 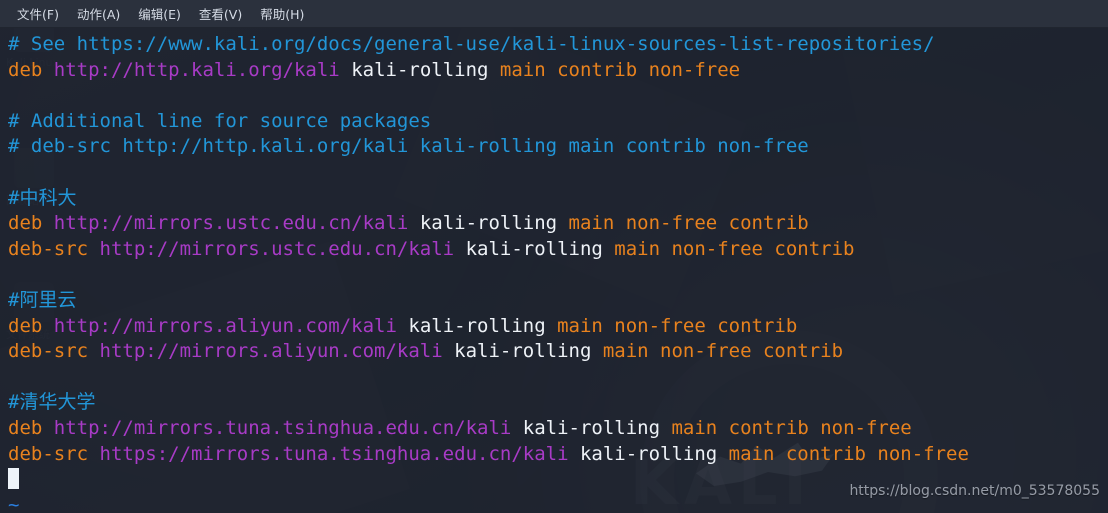 I want to click on line-deb-kali-official-token-1: http://http.kali.org/kali, so click(x=196, y=69).